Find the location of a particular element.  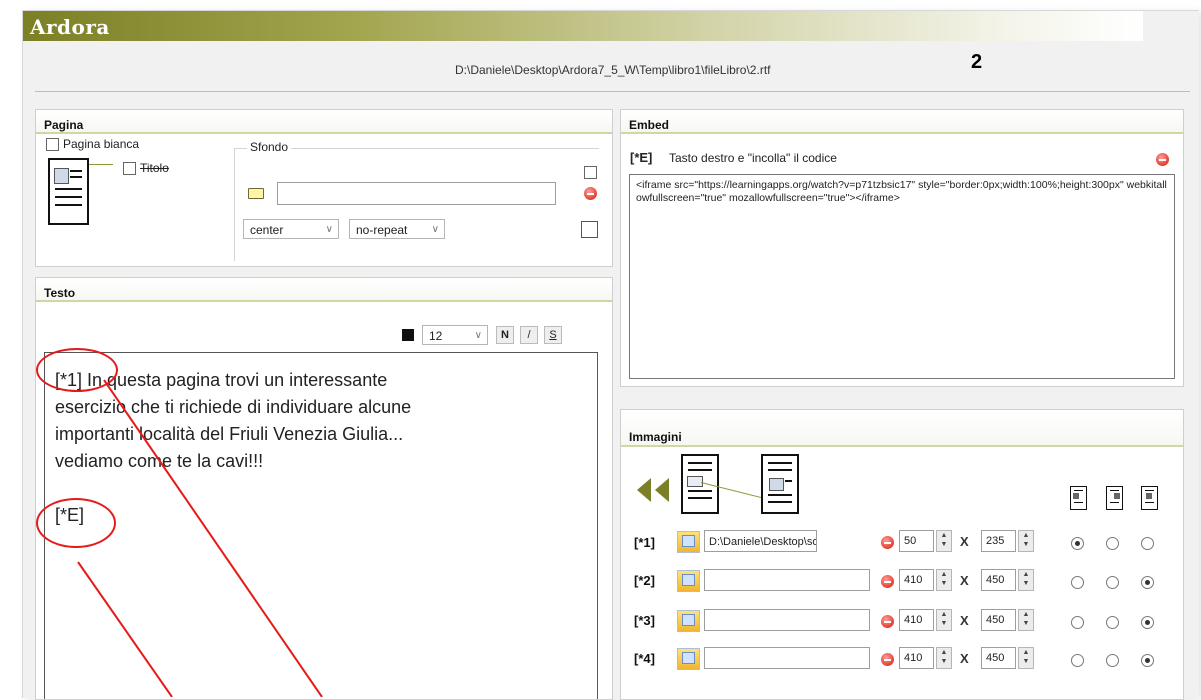

background-enable-checkbox is located at coordinates (590, 172).